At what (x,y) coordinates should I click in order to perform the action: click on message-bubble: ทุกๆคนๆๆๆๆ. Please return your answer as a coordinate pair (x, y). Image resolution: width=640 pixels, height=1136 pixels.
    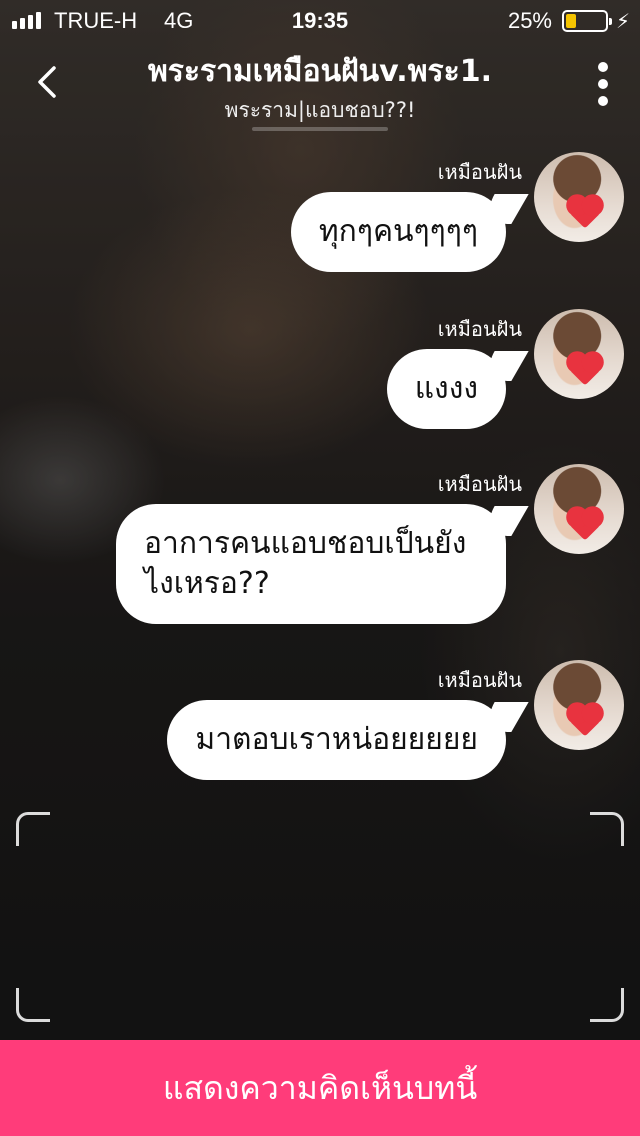
    Looking at the image, I should click on (398, 232).